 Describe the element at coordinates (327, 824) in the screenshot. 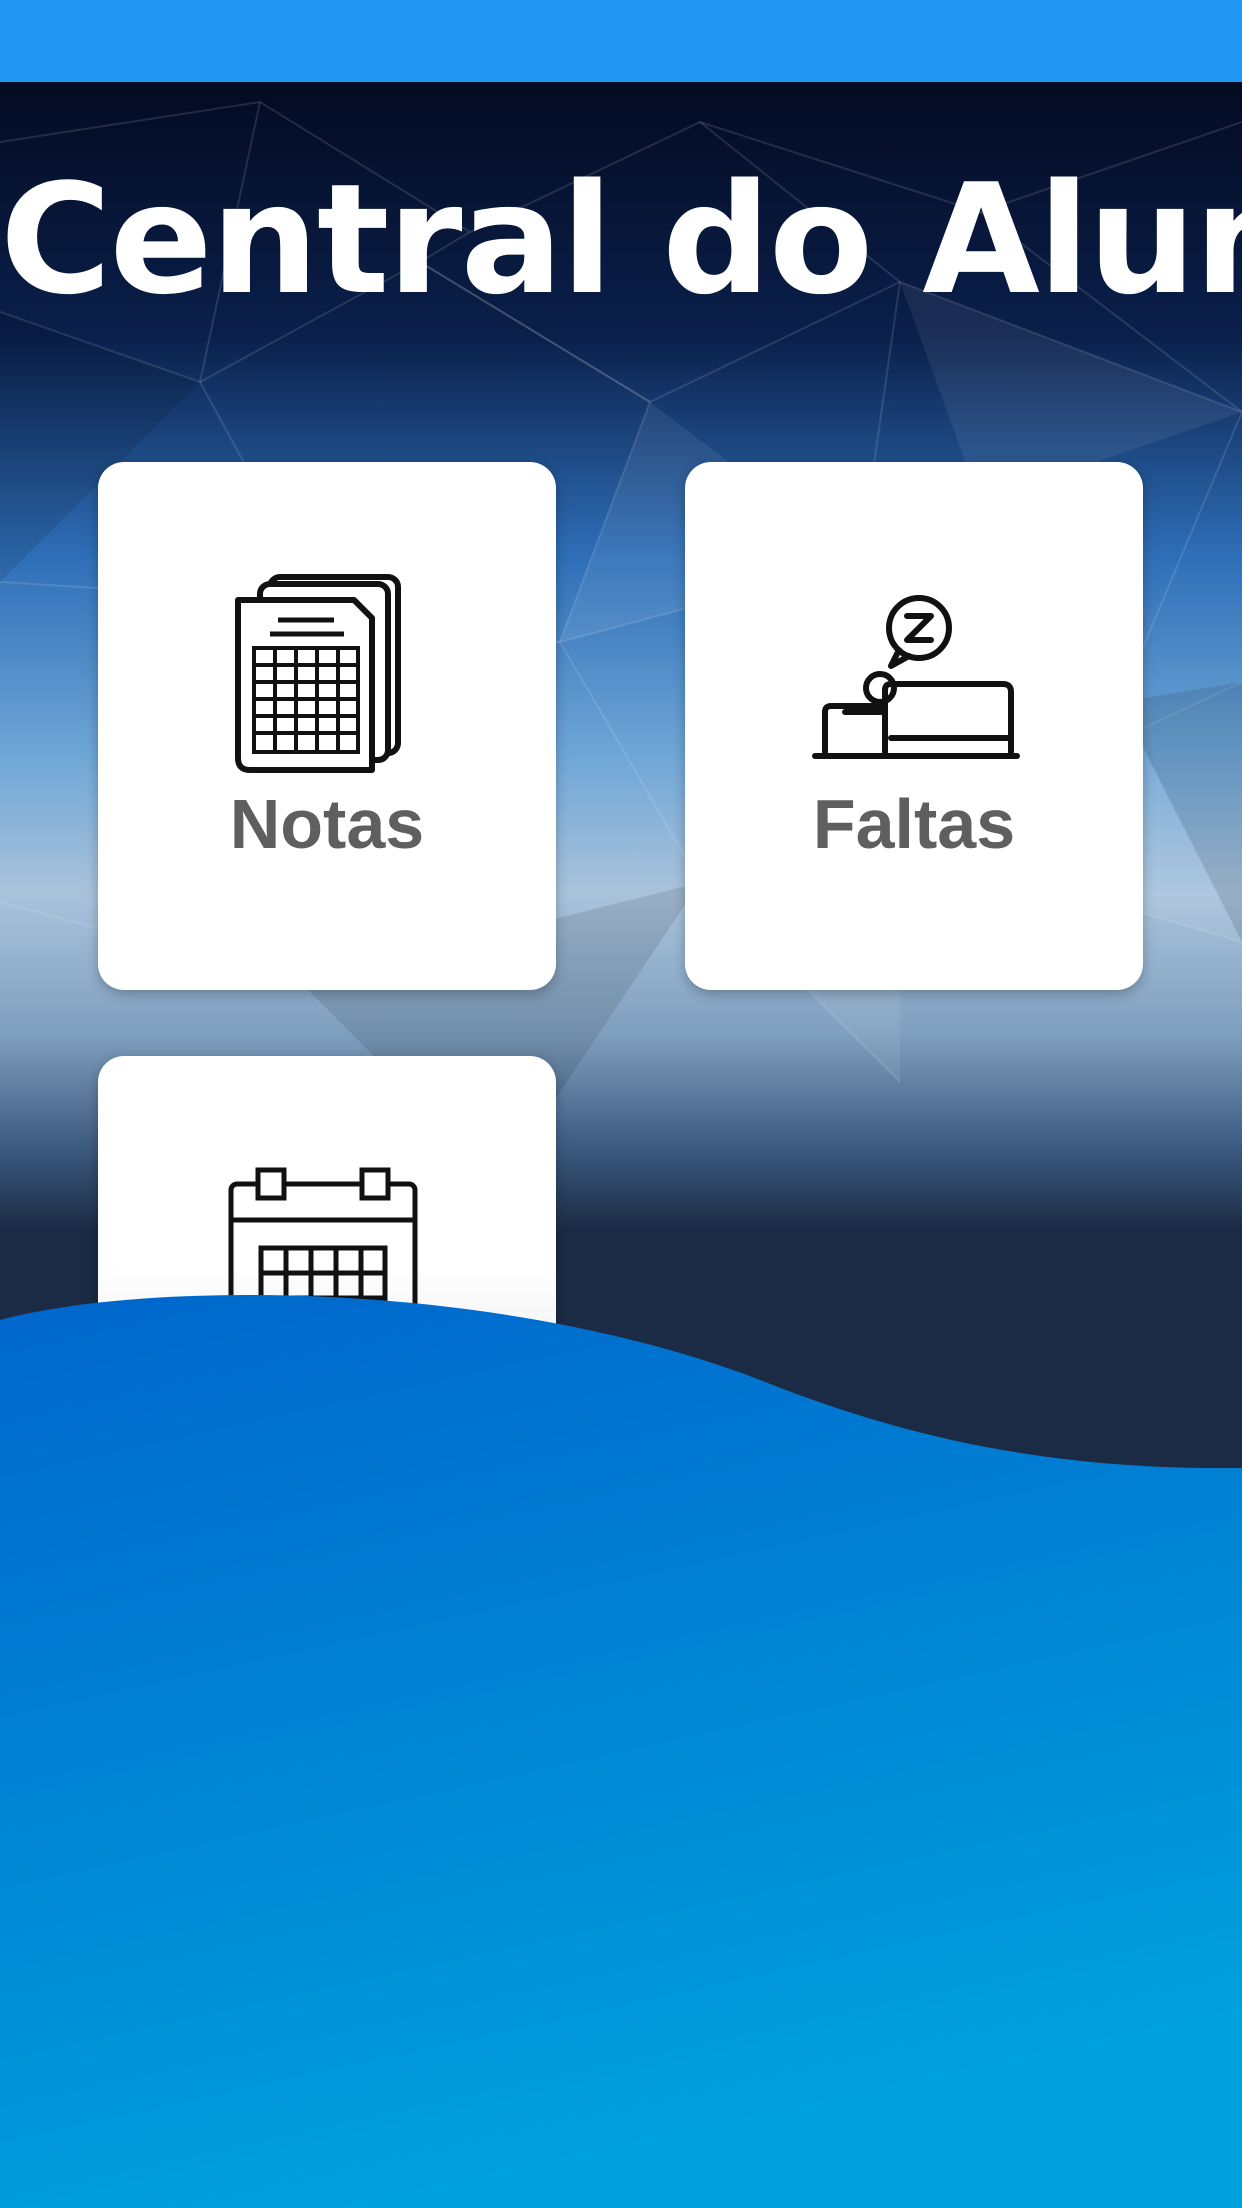

I see `notas-label: Notas` at that location.